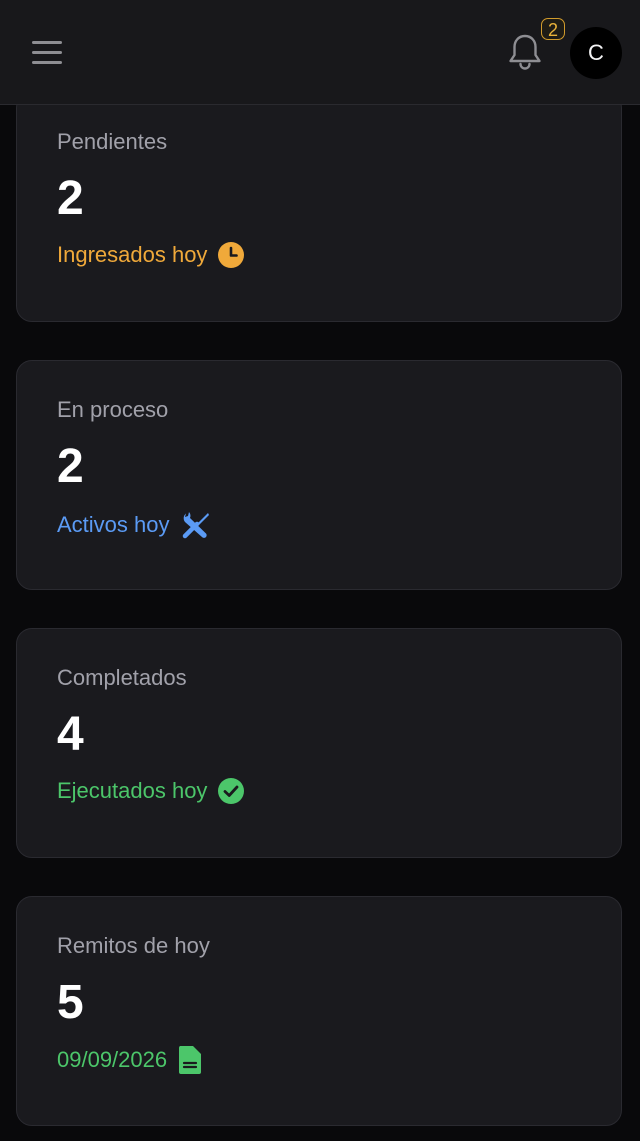 Image resolution: width=640 pixels, height=1141 pixels. What do you see at coordinates (113, 524) in the screenshot?
I see `card-subtitle: Activos hoy` at bounding box center [113, 524].